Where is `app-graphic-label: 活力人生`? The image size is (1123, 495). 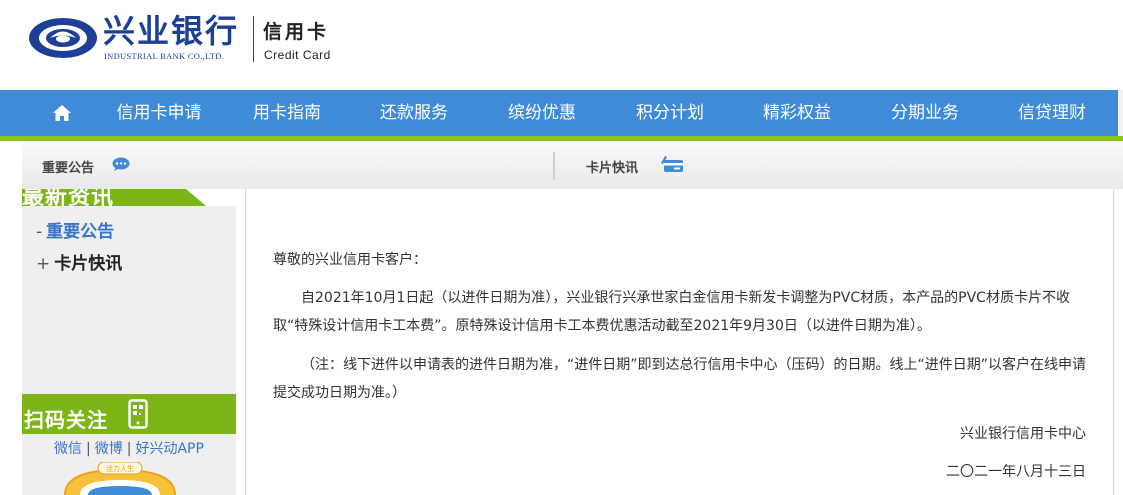 app-graphic-label: 活力人生 is located at coordinates (120, 468).